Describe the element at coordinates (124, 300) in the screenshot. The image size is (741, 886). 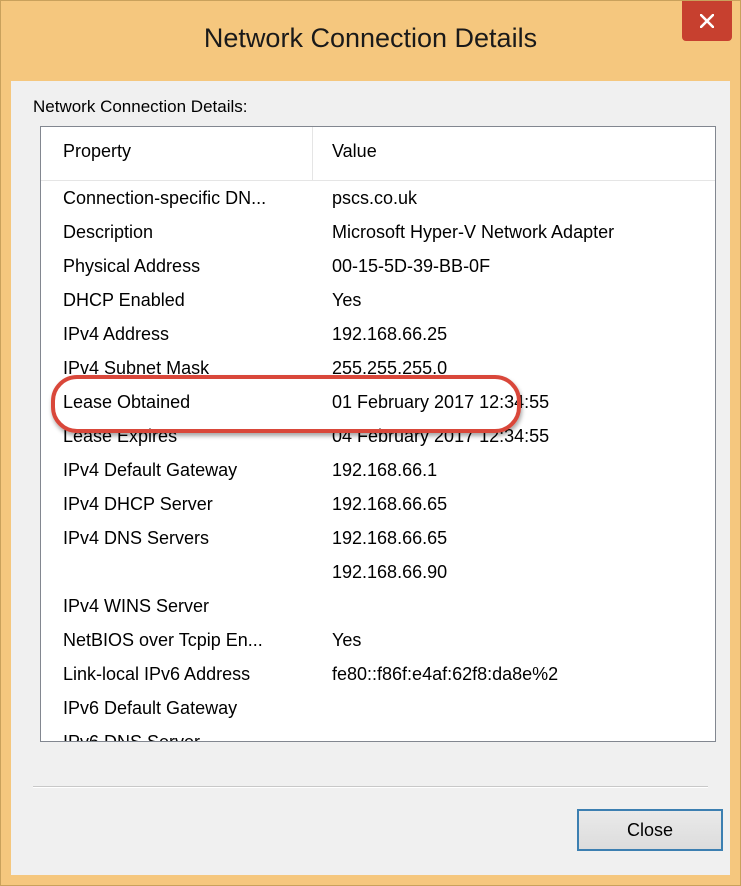
I see `property-cell: DHCP Enabled` at that location.